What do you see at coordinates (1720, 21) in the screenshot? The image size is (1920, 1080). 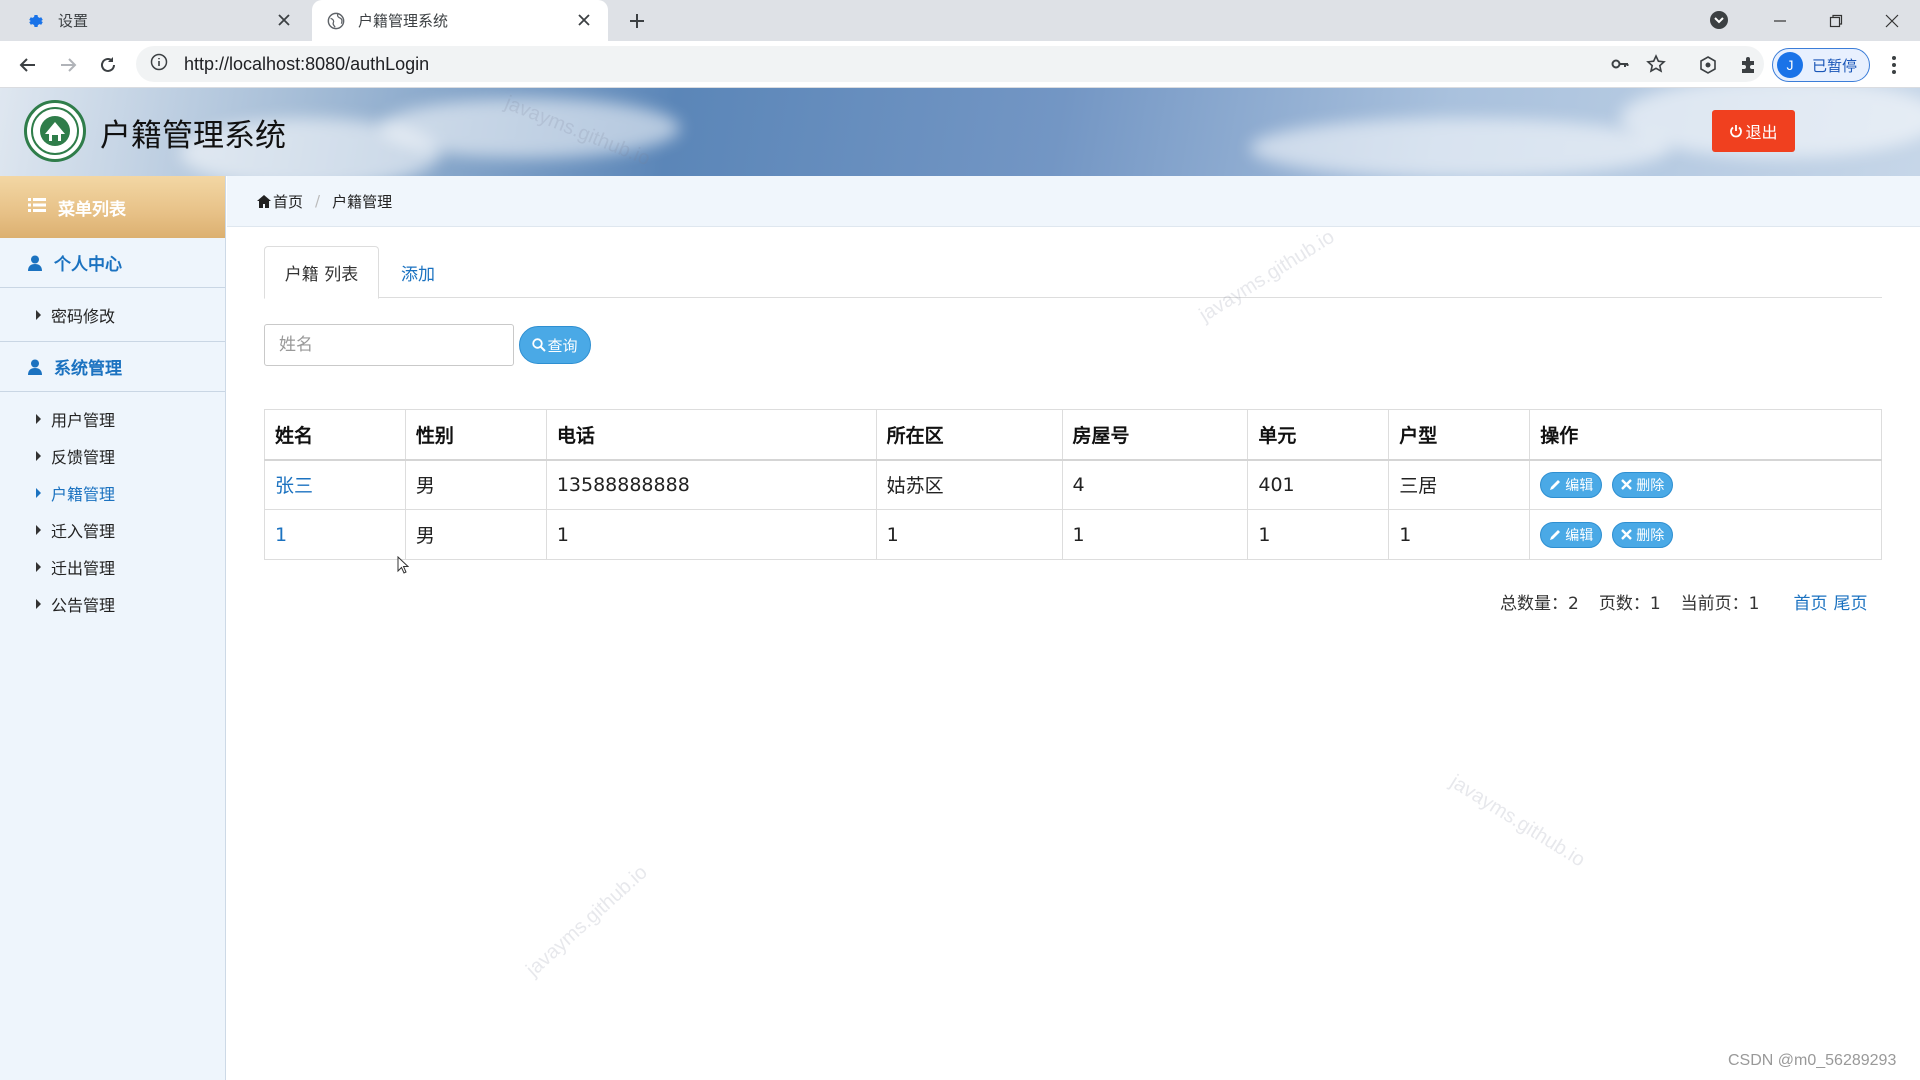 I see `tab-search-icon` at bounding box center [1720, 21].